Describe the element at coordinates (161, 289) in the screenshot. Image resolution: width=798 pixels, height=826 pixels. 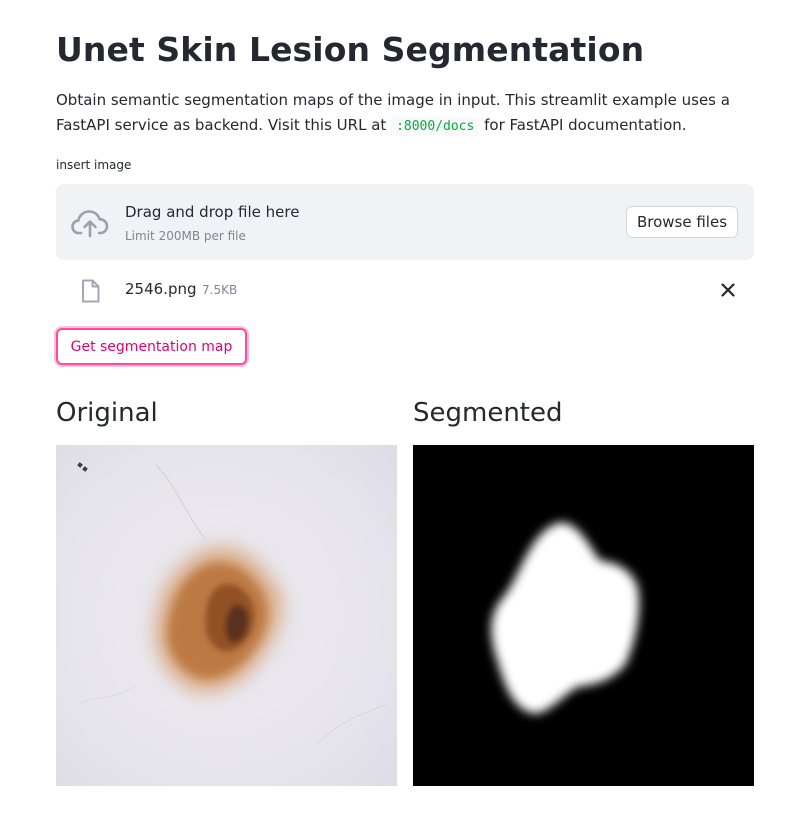
I see `uploaded-file-name: 2546.png` at that location.